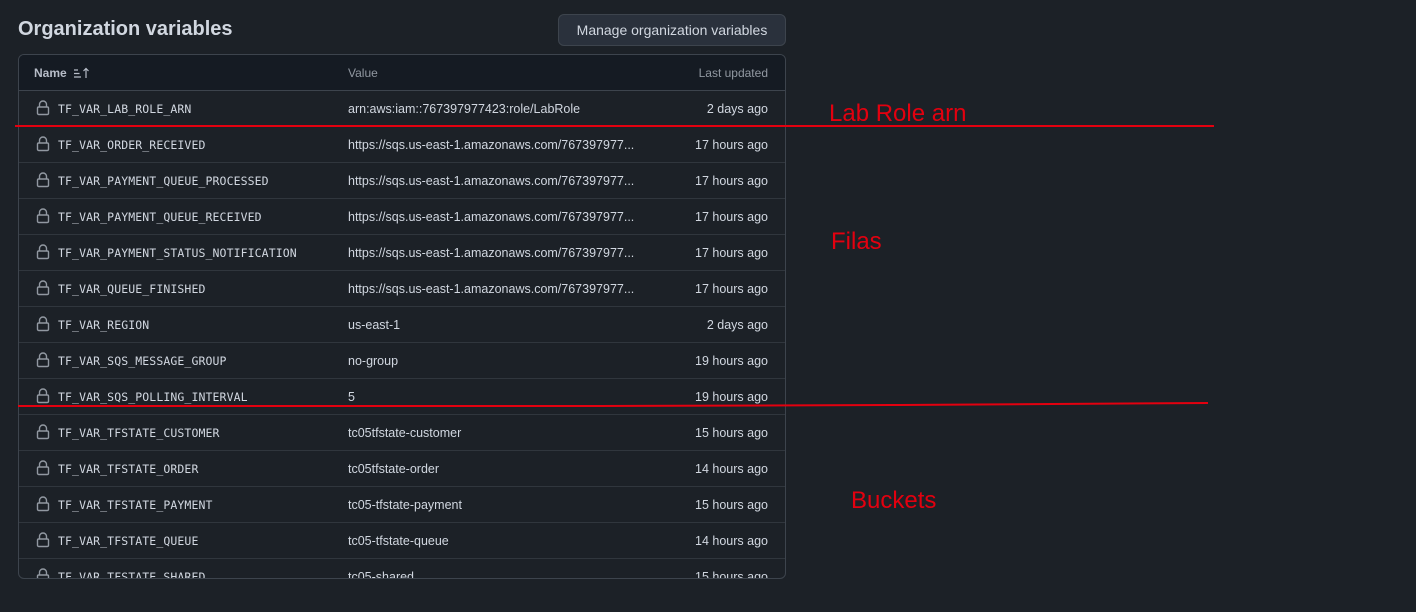 The width and height of the screenshot is (1416, 612). Describe the element at coordinates (402, 397) in the screenshot. I see `table-row: TF_VAR_SQS_POLLING_INTERVAL 5 19 hours ago` at that location.